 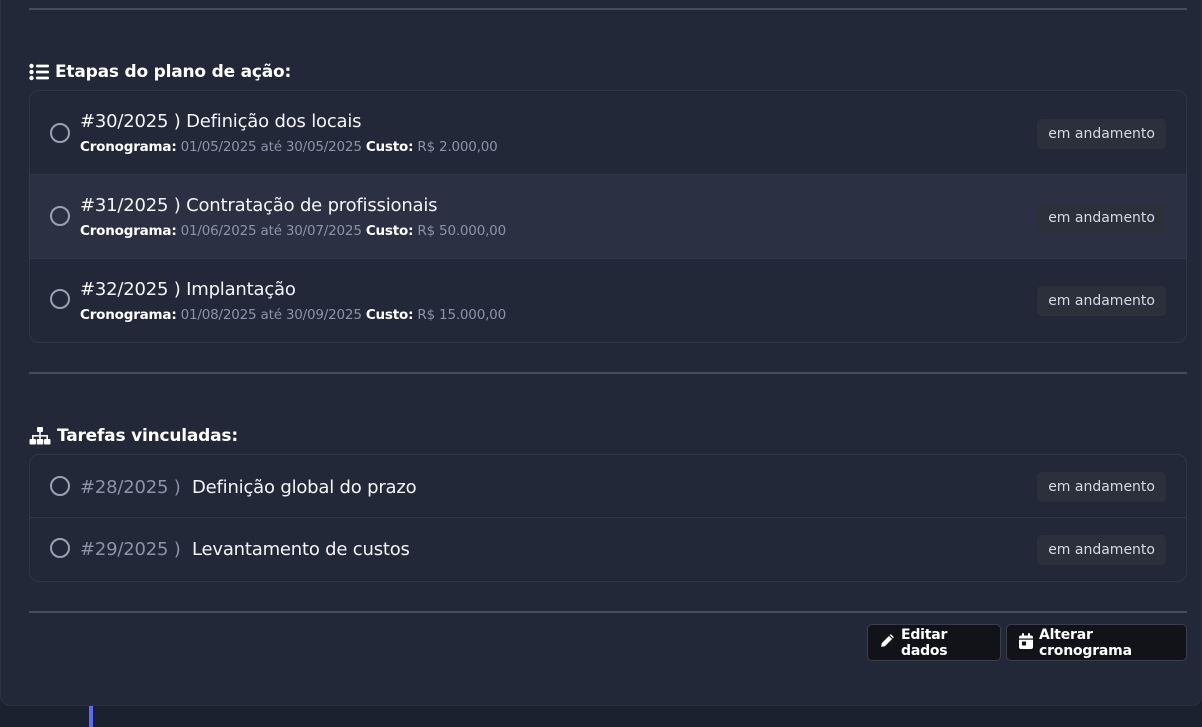 I want to click on edit-data-label: Editar dados, so click(x=924, y=642).